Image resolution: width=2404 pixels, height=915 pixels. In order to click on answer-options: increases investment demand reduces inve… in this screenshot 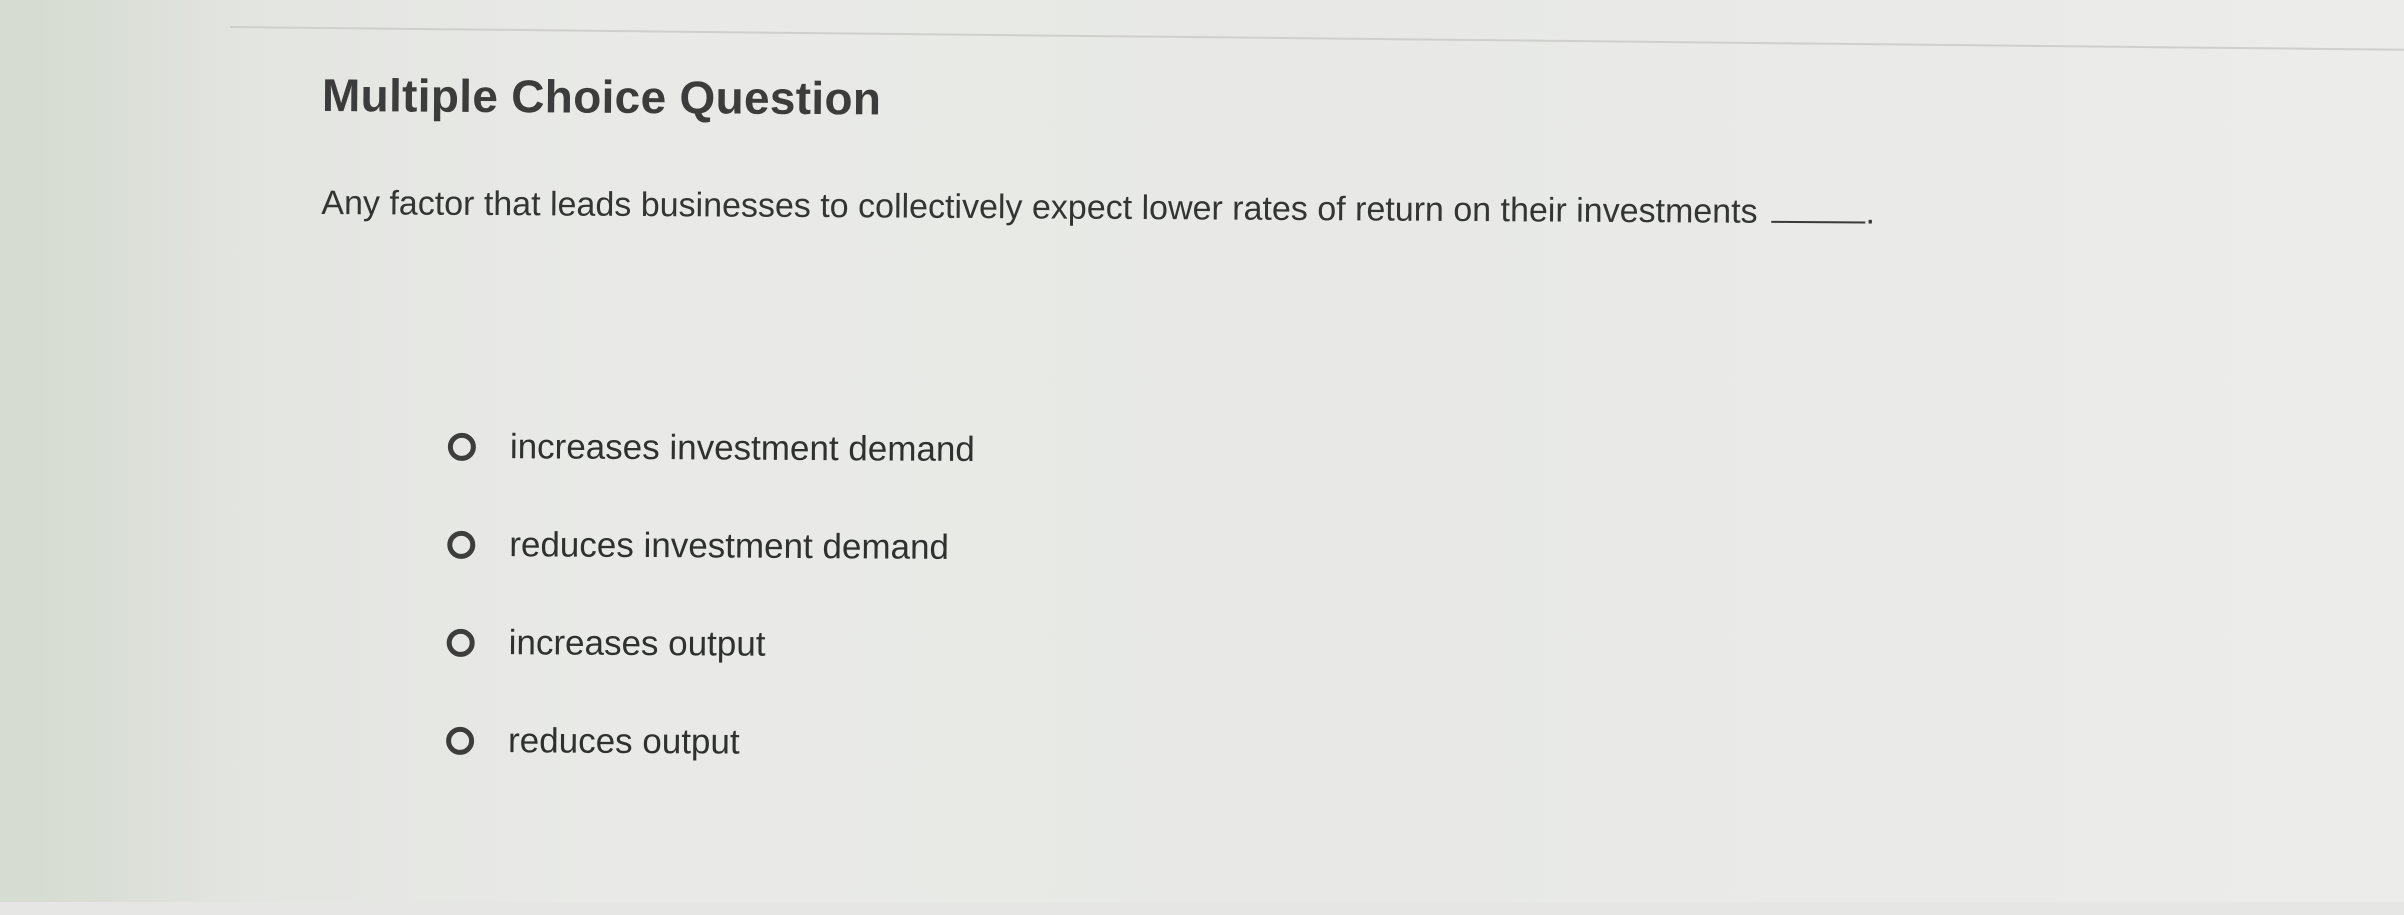, I will do `click(710, 625)`.